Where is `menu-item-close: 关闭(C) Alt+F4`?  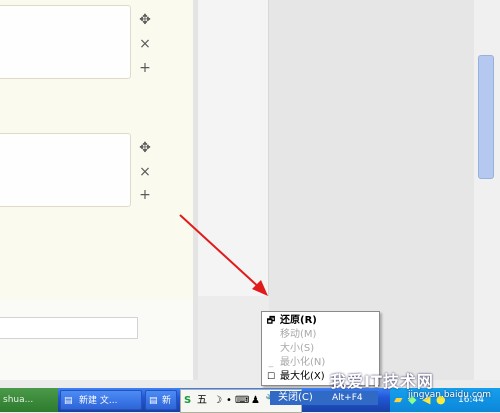 menu-item-close: 关闭(C) Alt+F4 is located at coordinates (324, 398).